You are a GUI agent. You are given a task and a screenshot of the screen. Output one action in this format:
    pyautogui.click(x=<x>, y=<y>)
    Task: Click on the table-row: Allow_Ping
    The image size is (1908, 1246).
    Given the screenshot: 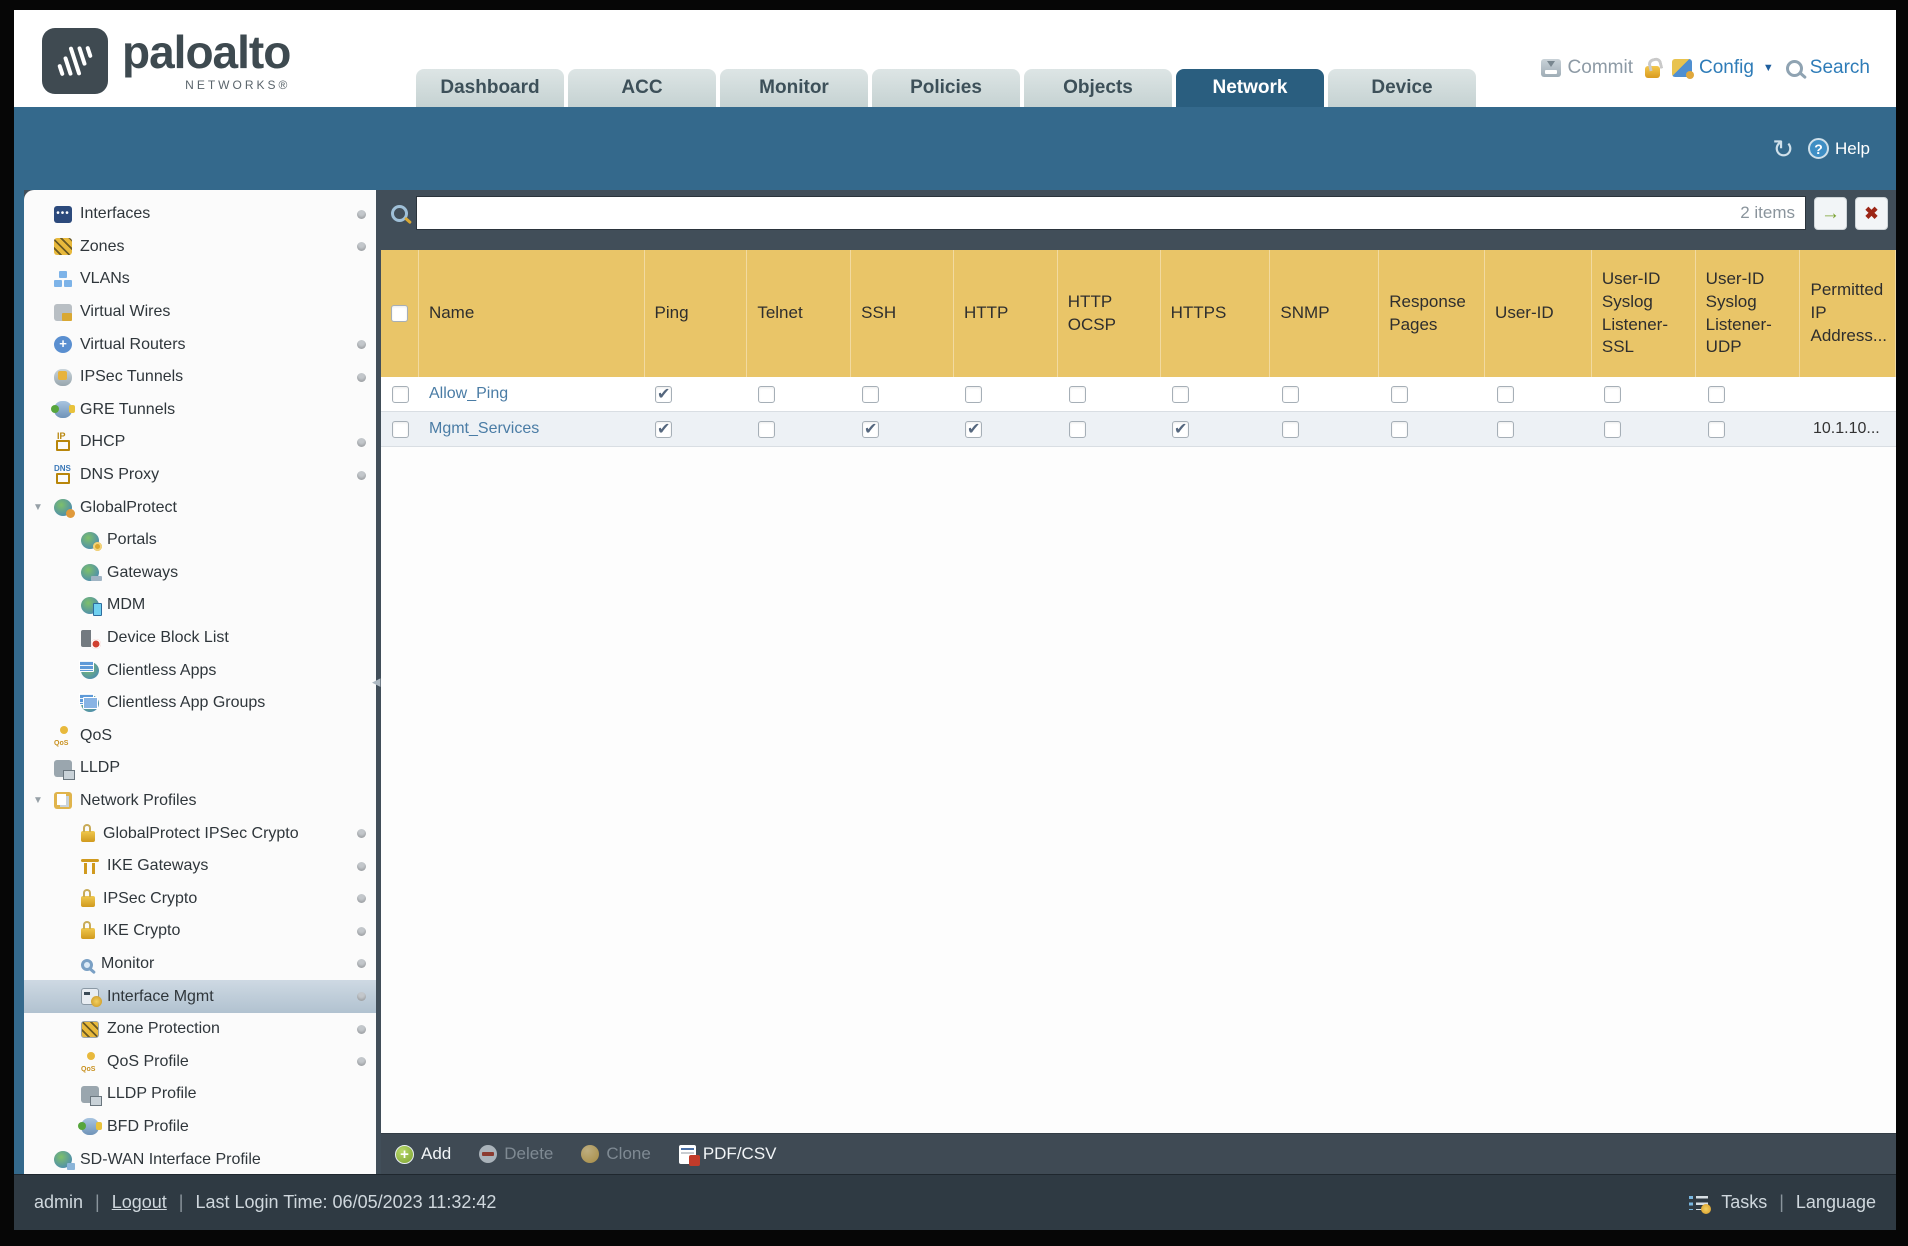 What is the action you would take?
    pyautogui.click(x=1138, y=394)
    